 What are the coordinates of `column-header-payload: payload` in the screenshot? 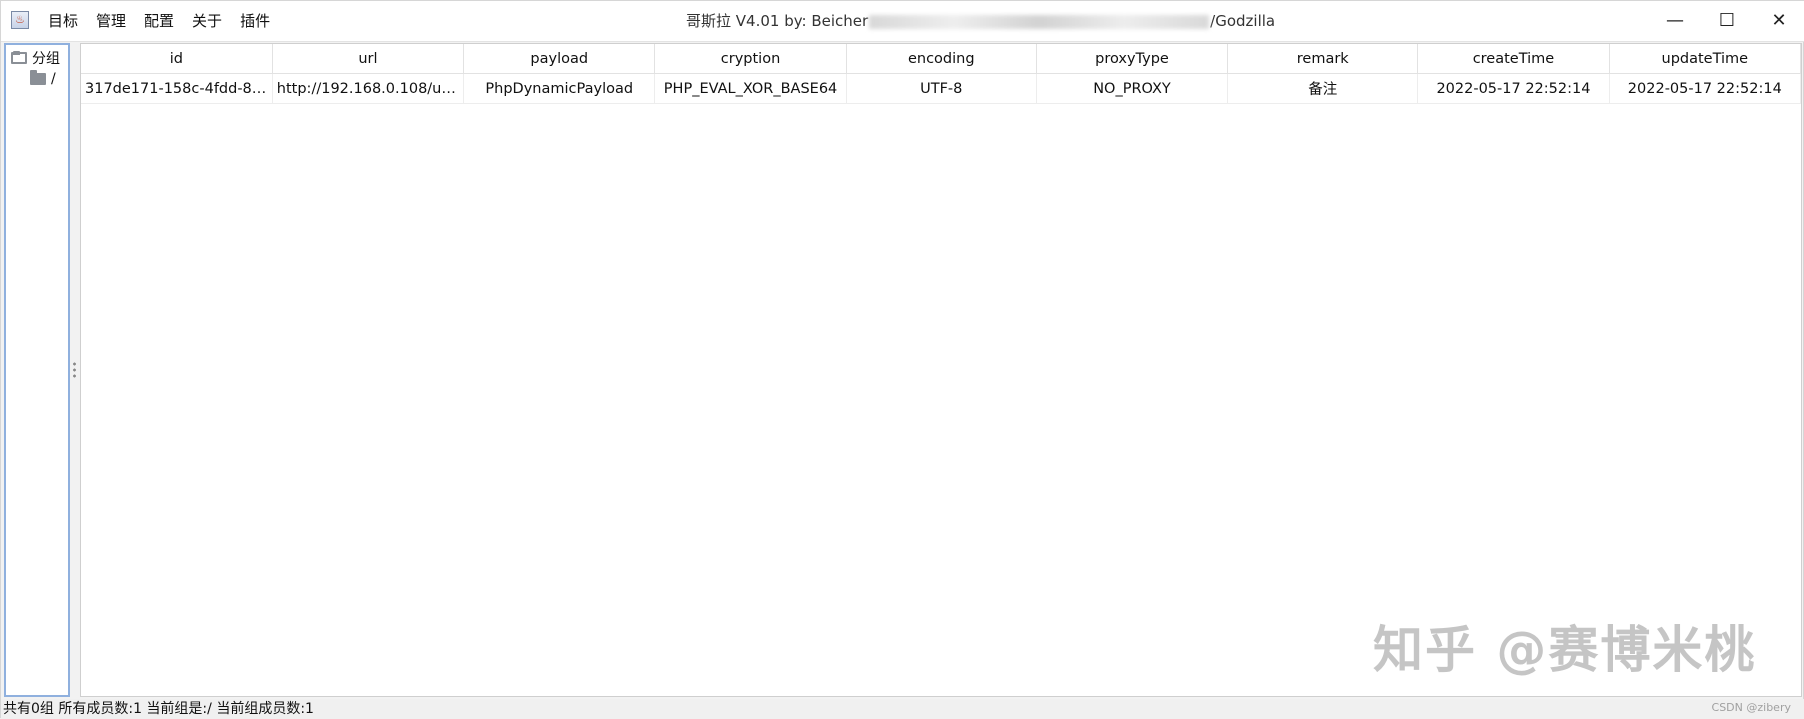 It's located at (559, 59).